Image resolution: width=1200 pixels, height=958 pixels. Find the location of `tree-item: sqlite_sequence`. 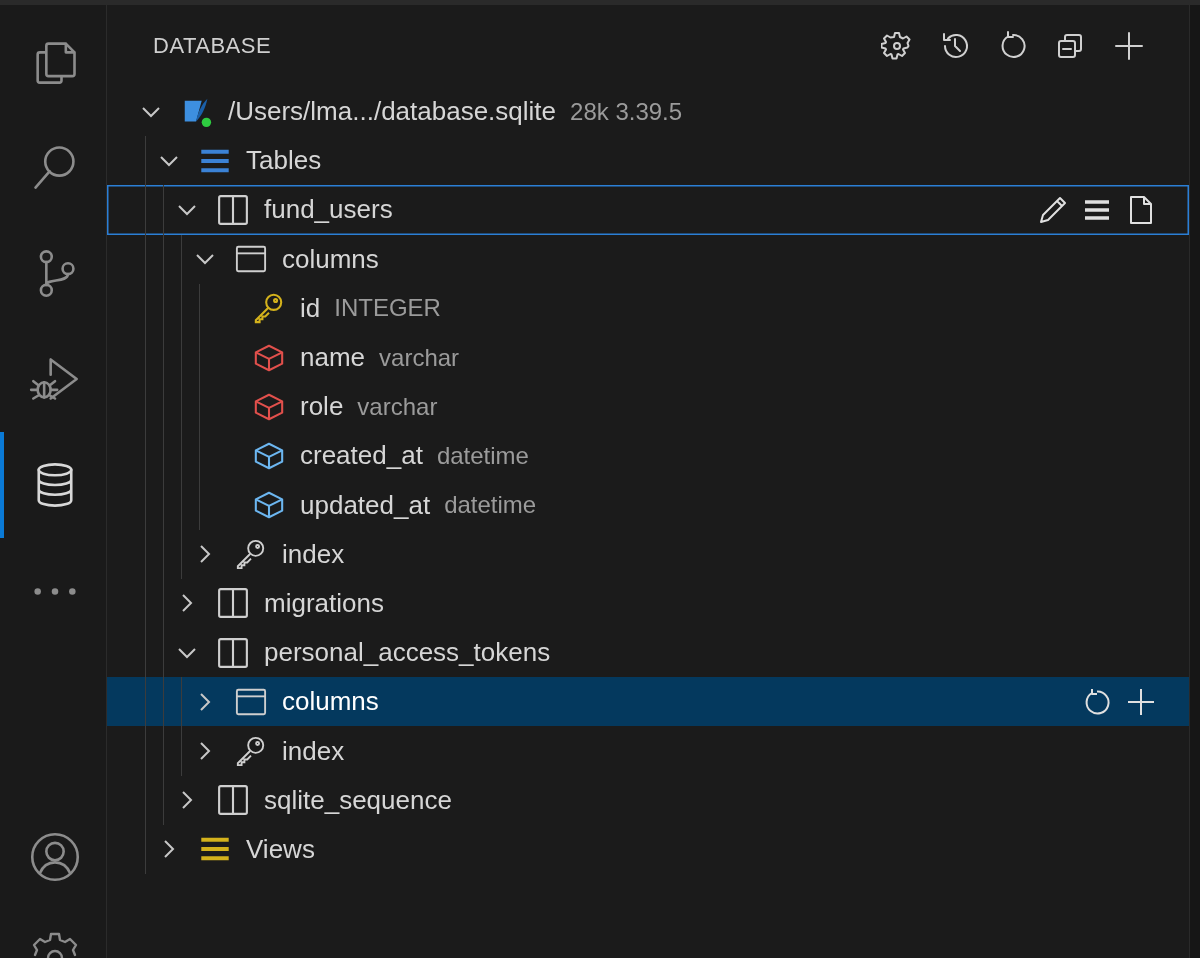

tree-item: sqlite_sequence is located at coordinates (648, 800).